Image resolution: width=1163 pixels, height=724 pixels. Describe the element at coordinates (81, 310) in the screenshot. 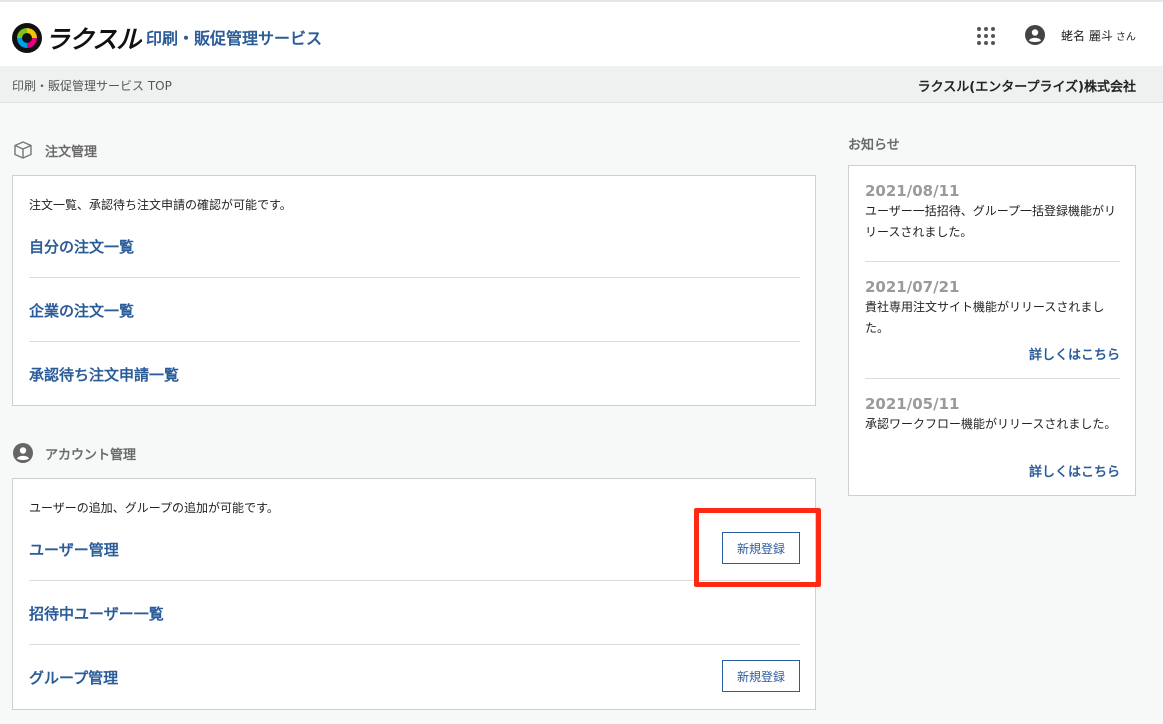

I see `company-orders-link: 企業の注文一覧` at that location.